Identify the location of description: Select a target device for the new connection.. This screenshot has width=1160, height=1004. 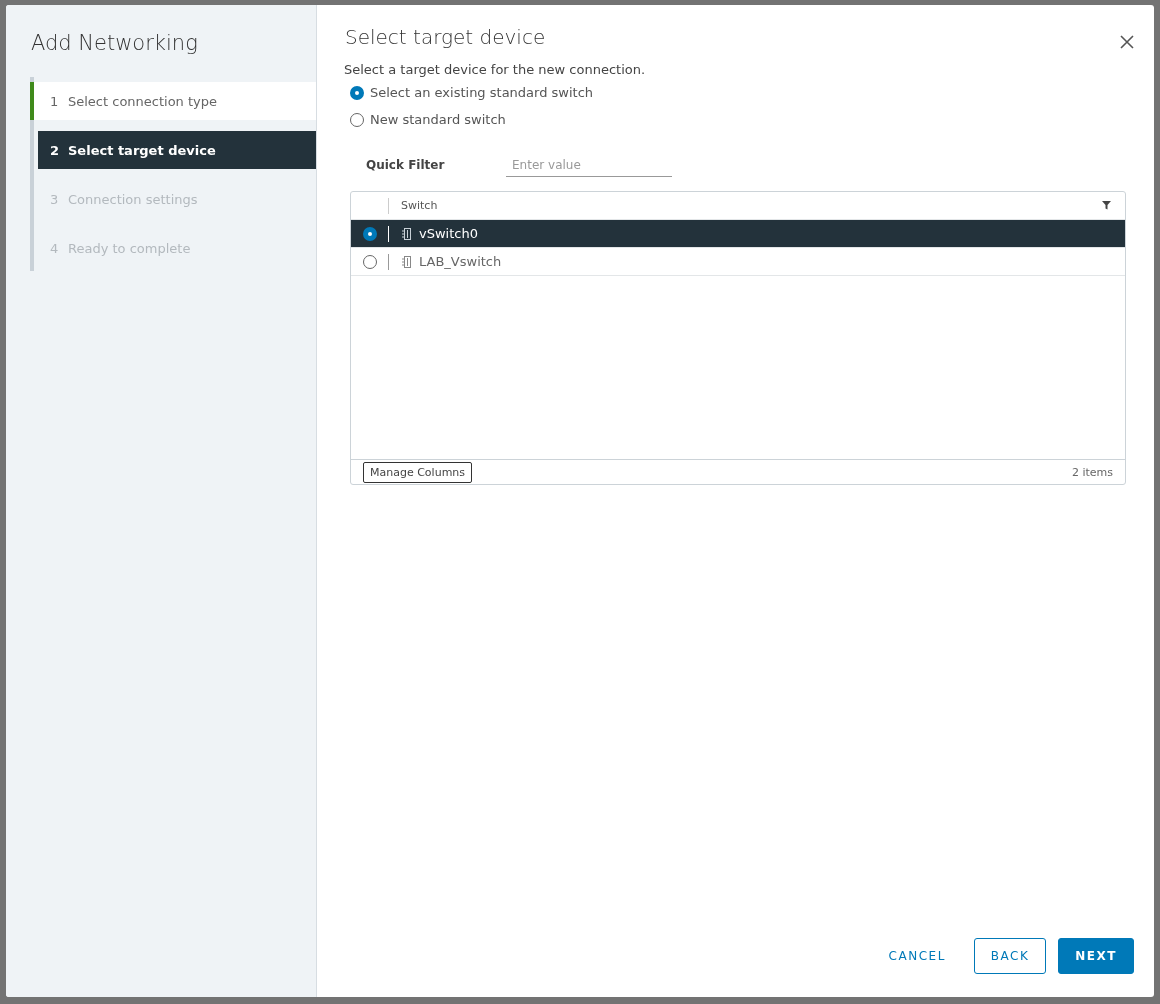
(495, 69).